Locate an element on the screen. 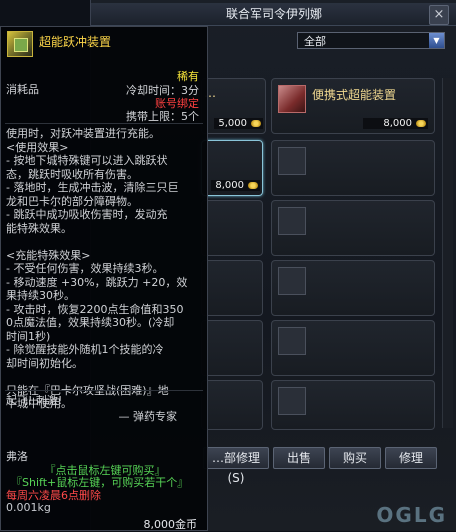  item-weight: 0.001kg is located at coordinates (28, 507).